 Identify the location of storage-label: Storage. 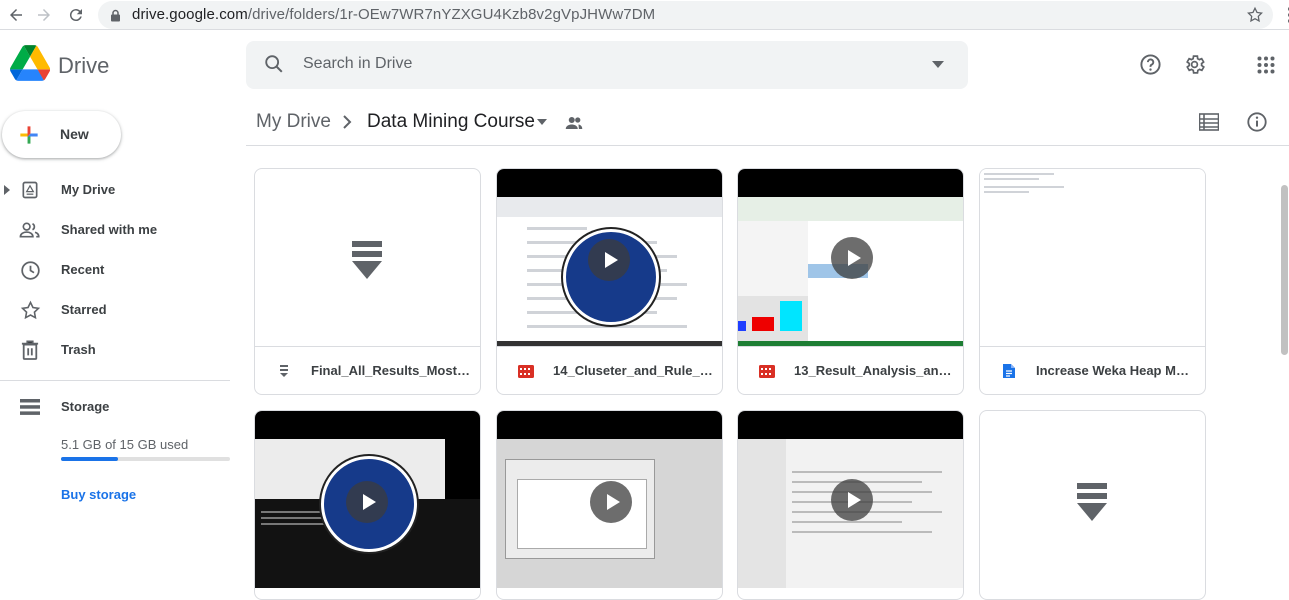
(85, 406).